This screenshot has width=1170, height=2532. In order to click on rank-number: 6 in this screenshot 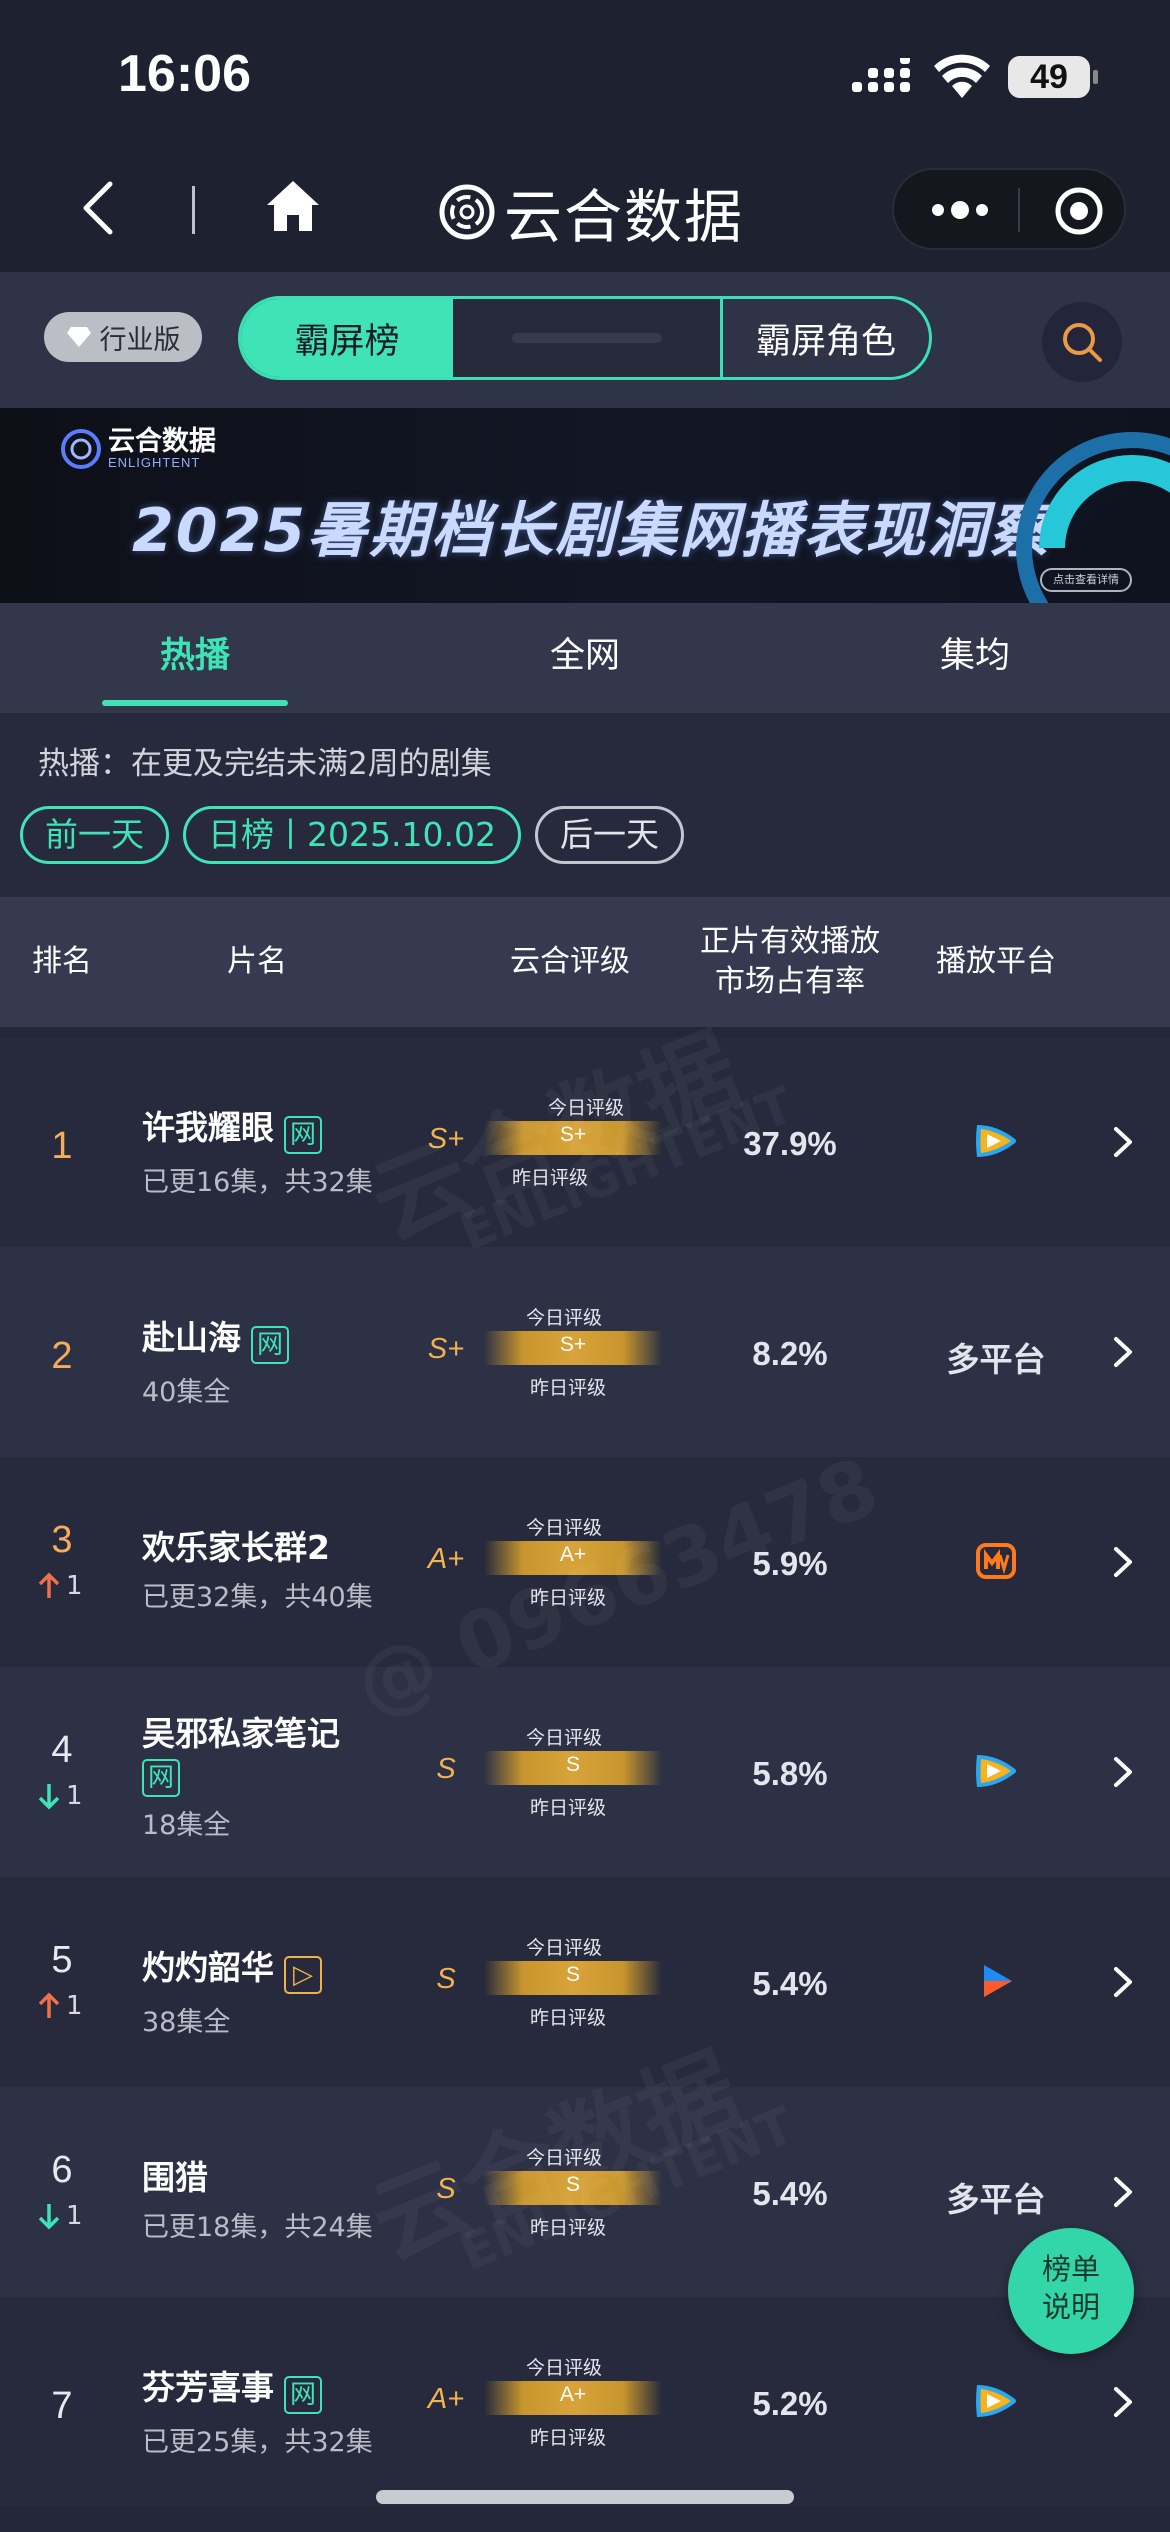, I will do `click(62, 2170)`.